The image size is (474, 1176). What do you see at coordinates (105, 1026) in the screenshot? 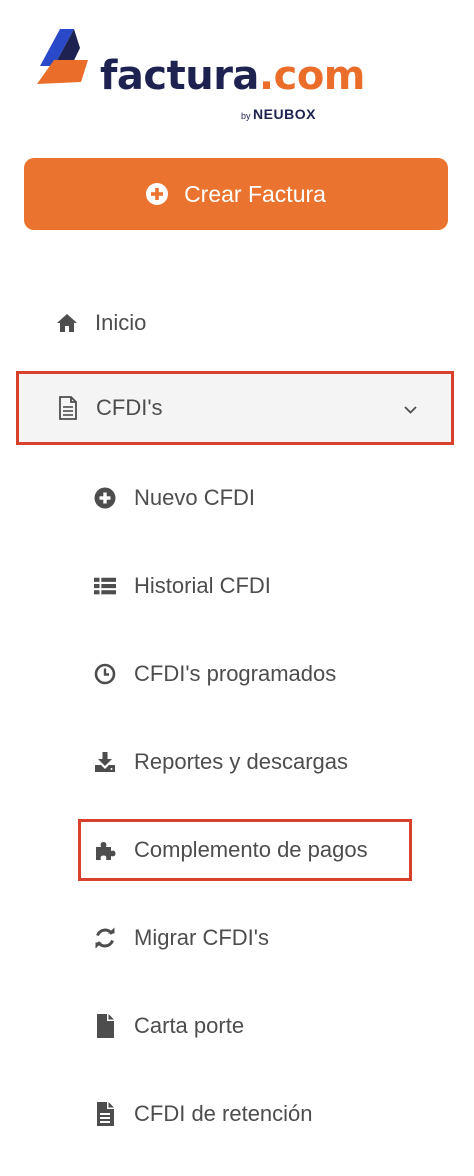
I see `file-icon` at bounding box center [105, 1026].